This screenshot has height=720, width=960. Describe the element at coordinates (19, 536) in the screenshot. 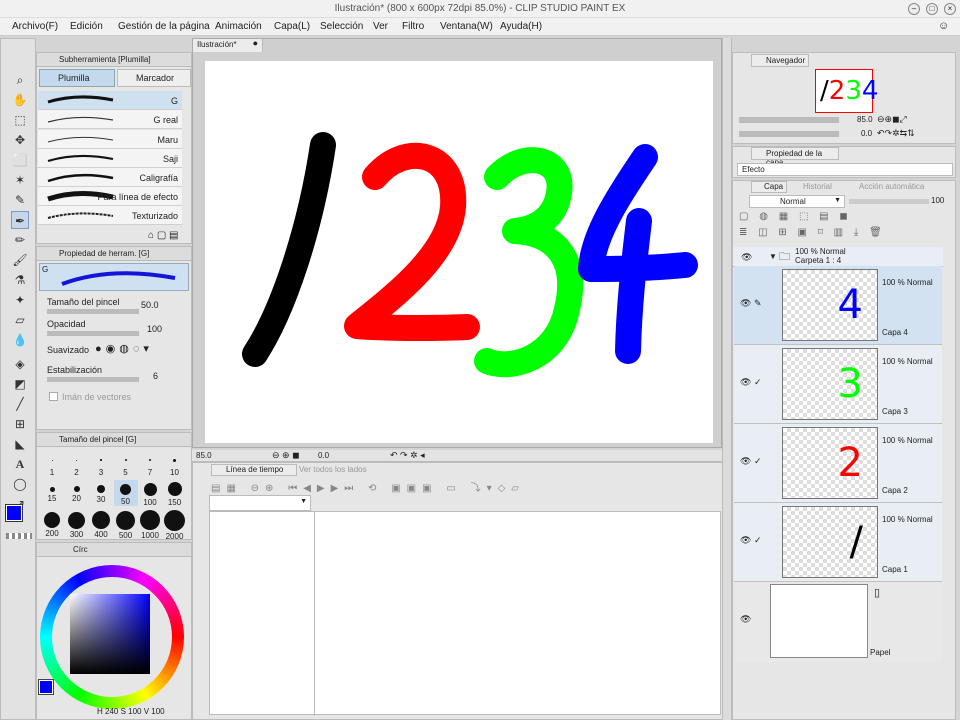

I see `transparent-swatch` at that location.